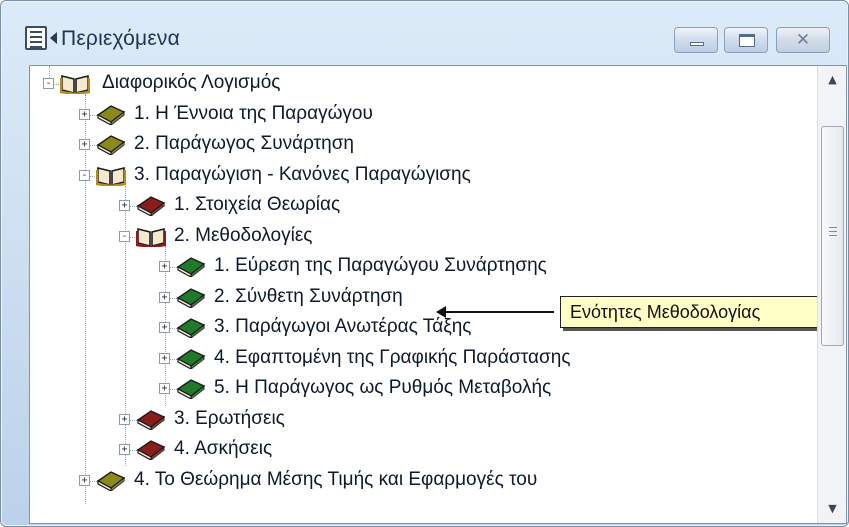 The width and height of the screenshot is (849, 527). Describe the element at coordinates (191, 82) in the screenshot. I see `tree-item-label: Διαφορικός Λογισμός` at that location.